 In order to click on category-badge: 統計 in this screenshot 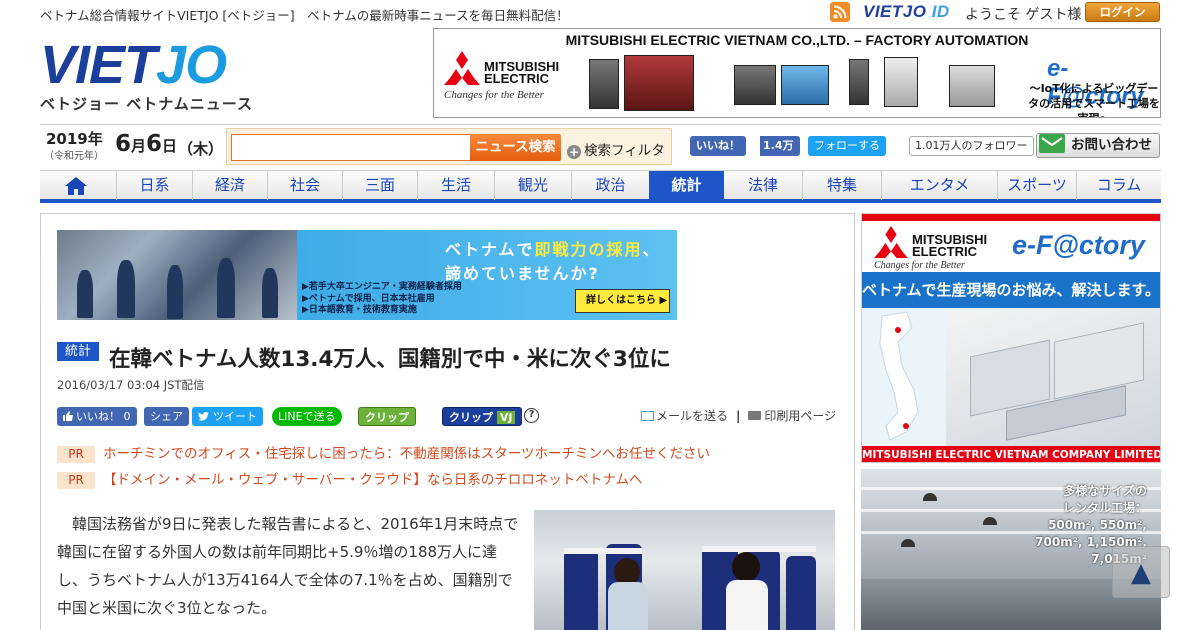, I will do `click(78, 351)`.